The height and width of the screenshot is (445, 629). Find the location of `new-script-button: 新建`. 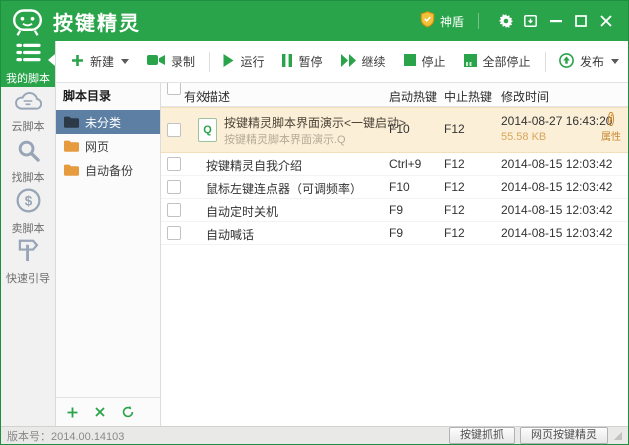

new-script-button: 新建 is located at coordinates (100, 62).